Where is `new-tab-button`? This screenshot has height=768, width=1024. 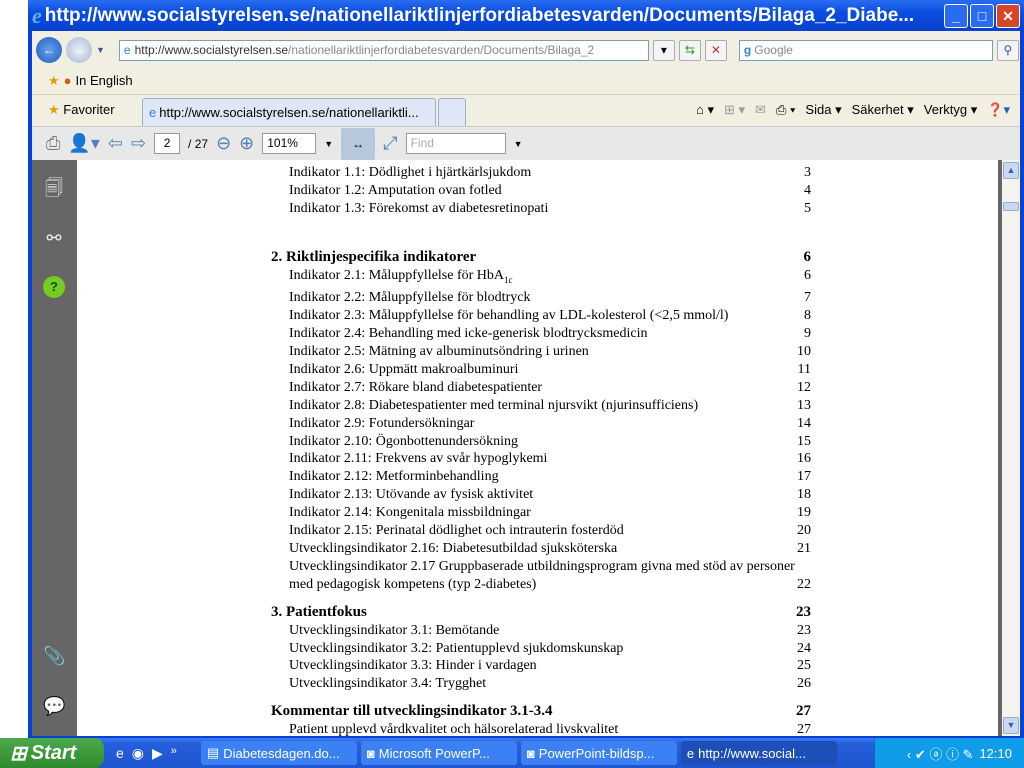 new-tab-button is located at coordinates (452, 112).